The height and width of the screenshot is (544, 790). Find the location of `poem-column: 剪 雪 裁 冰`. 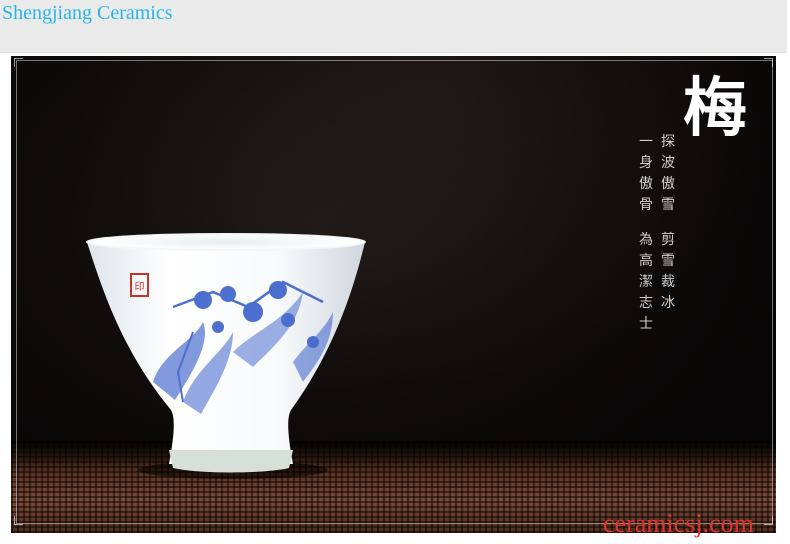

poem-column: 剪 雪 裁 冰 is located at coordinates (668, 271).